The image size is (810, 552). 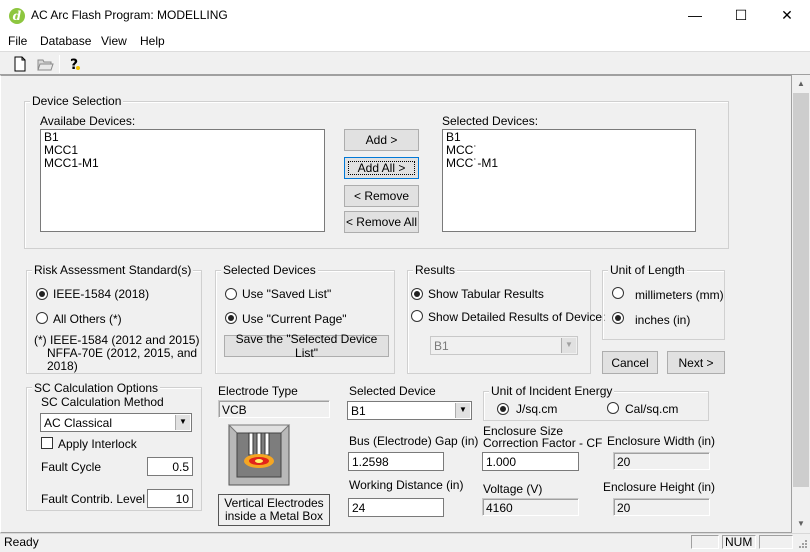 I want to click on cal-per-sqcm-label: Cal/sq.cm, so click(x=651, y=409).